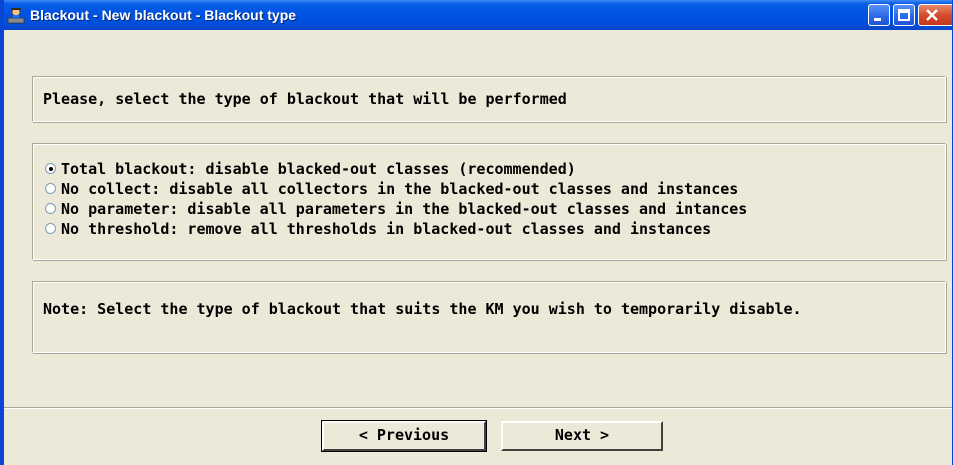  I want to click on footer-separator, so click(478, 408).